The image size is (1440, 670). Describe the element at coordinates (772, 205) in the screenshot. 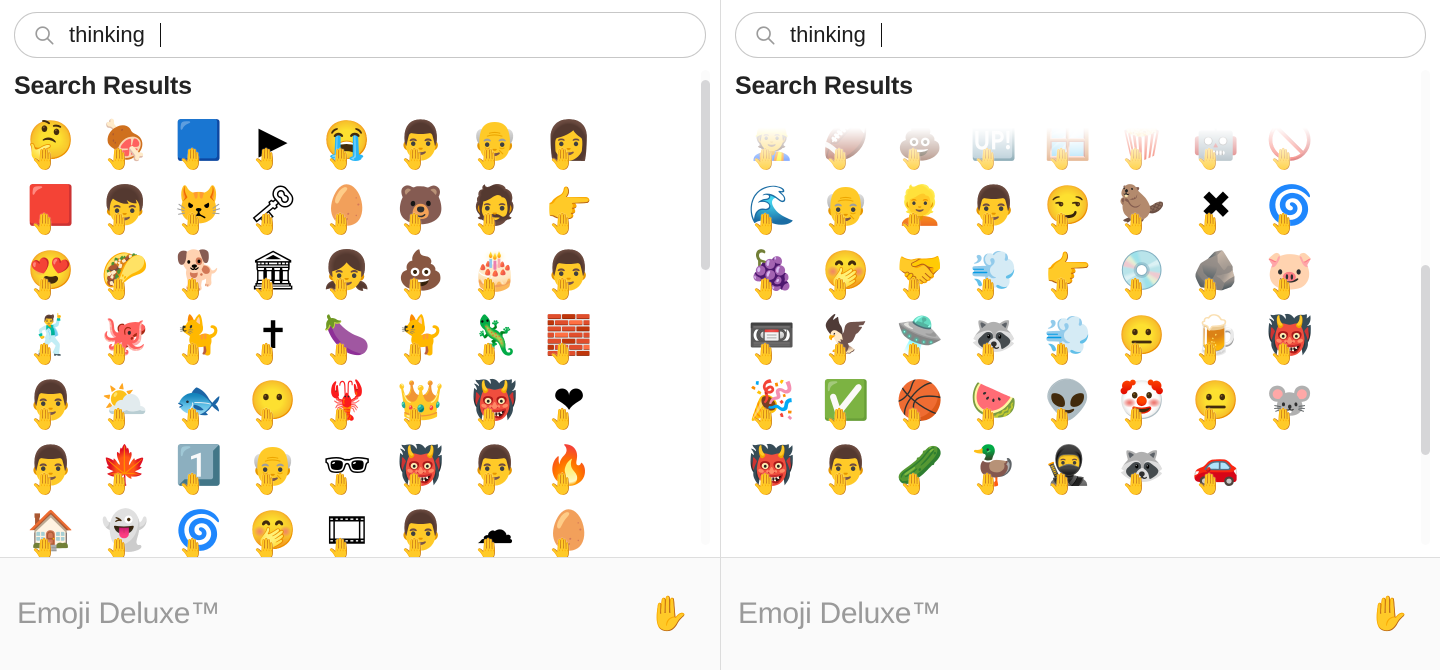

I see `emoji-item: 🌊 🤚` at that location.